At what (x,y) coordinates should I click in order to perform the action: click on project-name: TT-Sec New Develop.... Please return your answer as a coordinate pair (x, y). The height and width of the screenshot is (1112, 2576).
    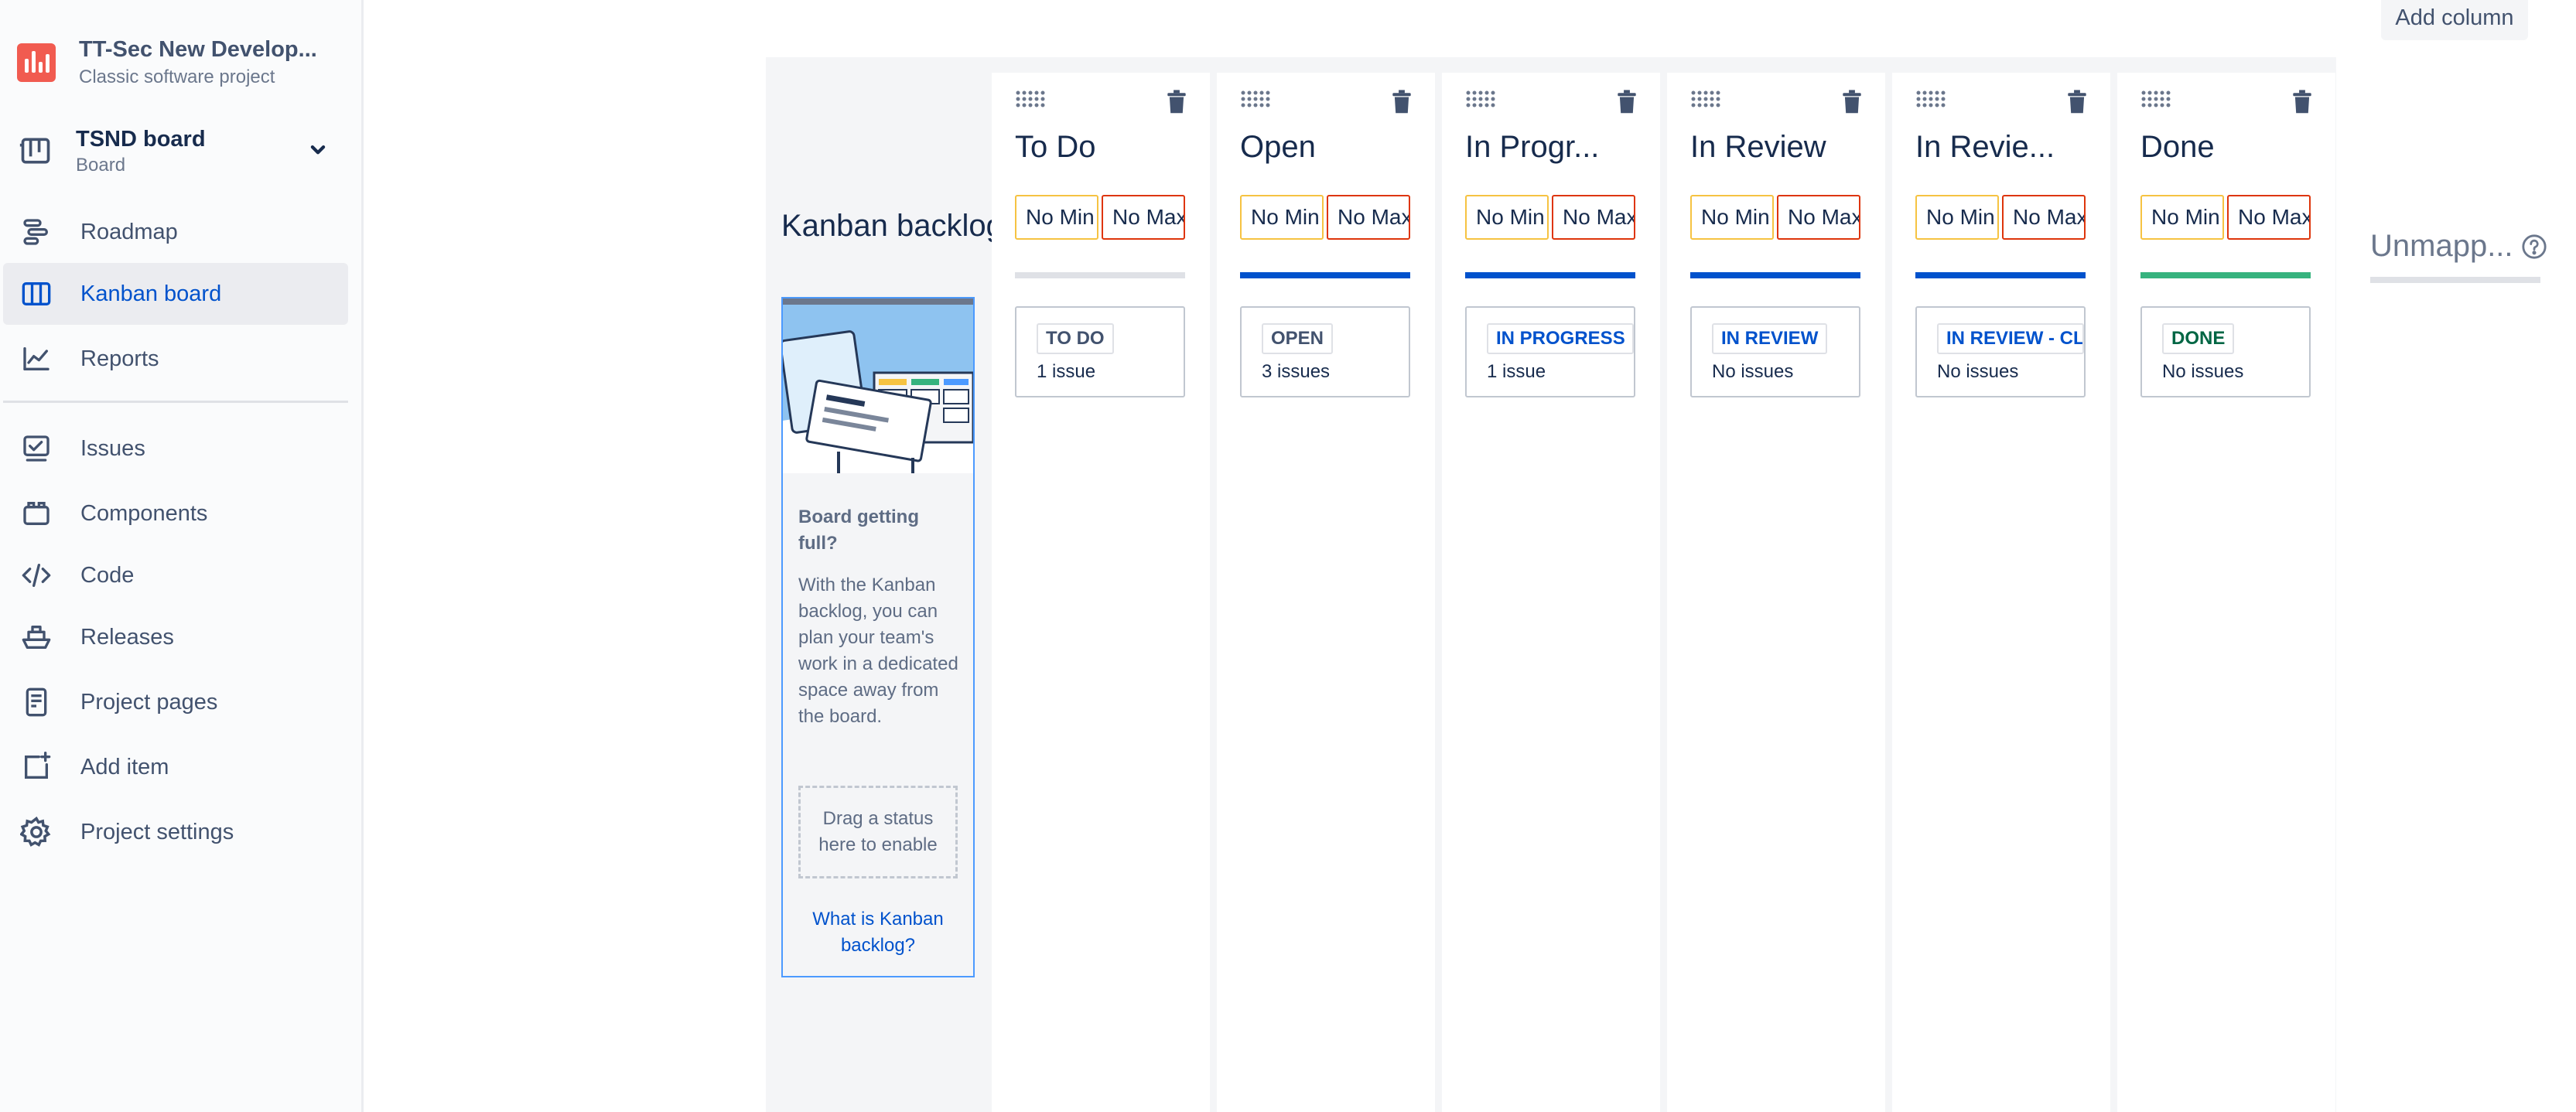
    Looking at the image, I should click on (198, 49).